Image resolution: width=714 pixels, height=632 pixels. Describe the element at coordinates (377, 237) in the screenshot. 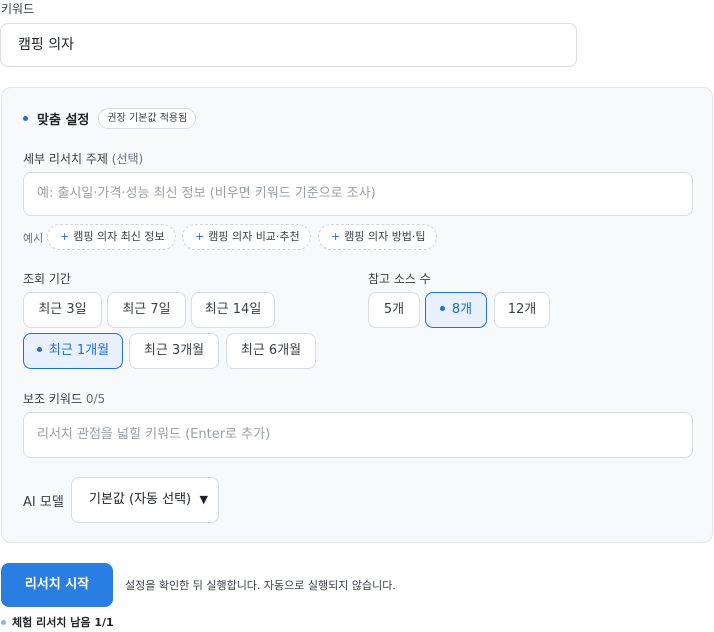

I see `example-chip-tips: + 캠핑 의자 방법·팁` at that location.